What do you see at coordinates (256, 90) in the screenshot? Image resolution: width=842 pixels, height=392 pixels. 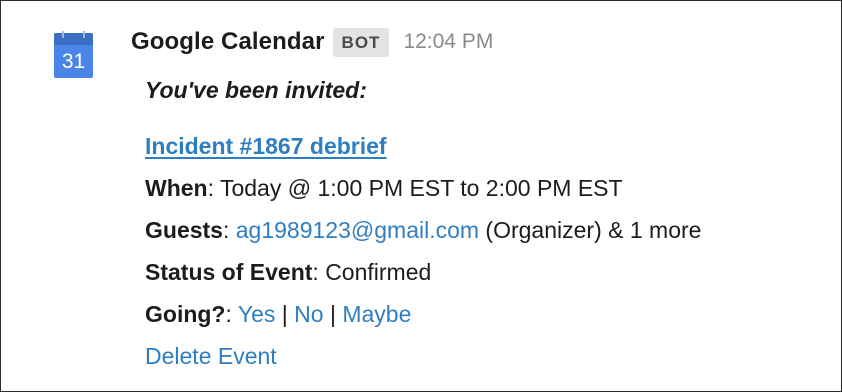 I see `invite-intro: You've been invited:` at bounding box center [256, 90].